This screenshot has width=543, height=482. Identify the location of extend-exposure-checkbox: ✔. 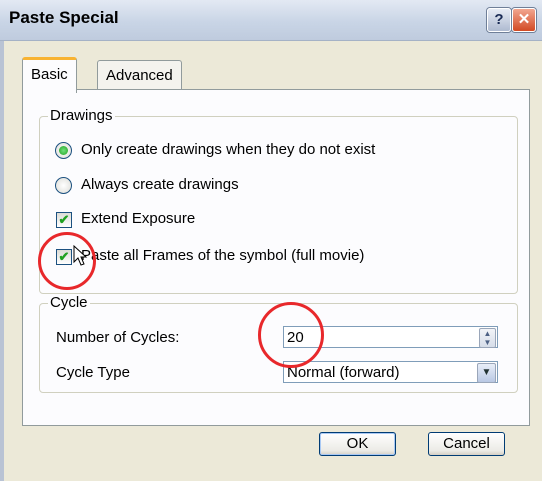
(64, 220).